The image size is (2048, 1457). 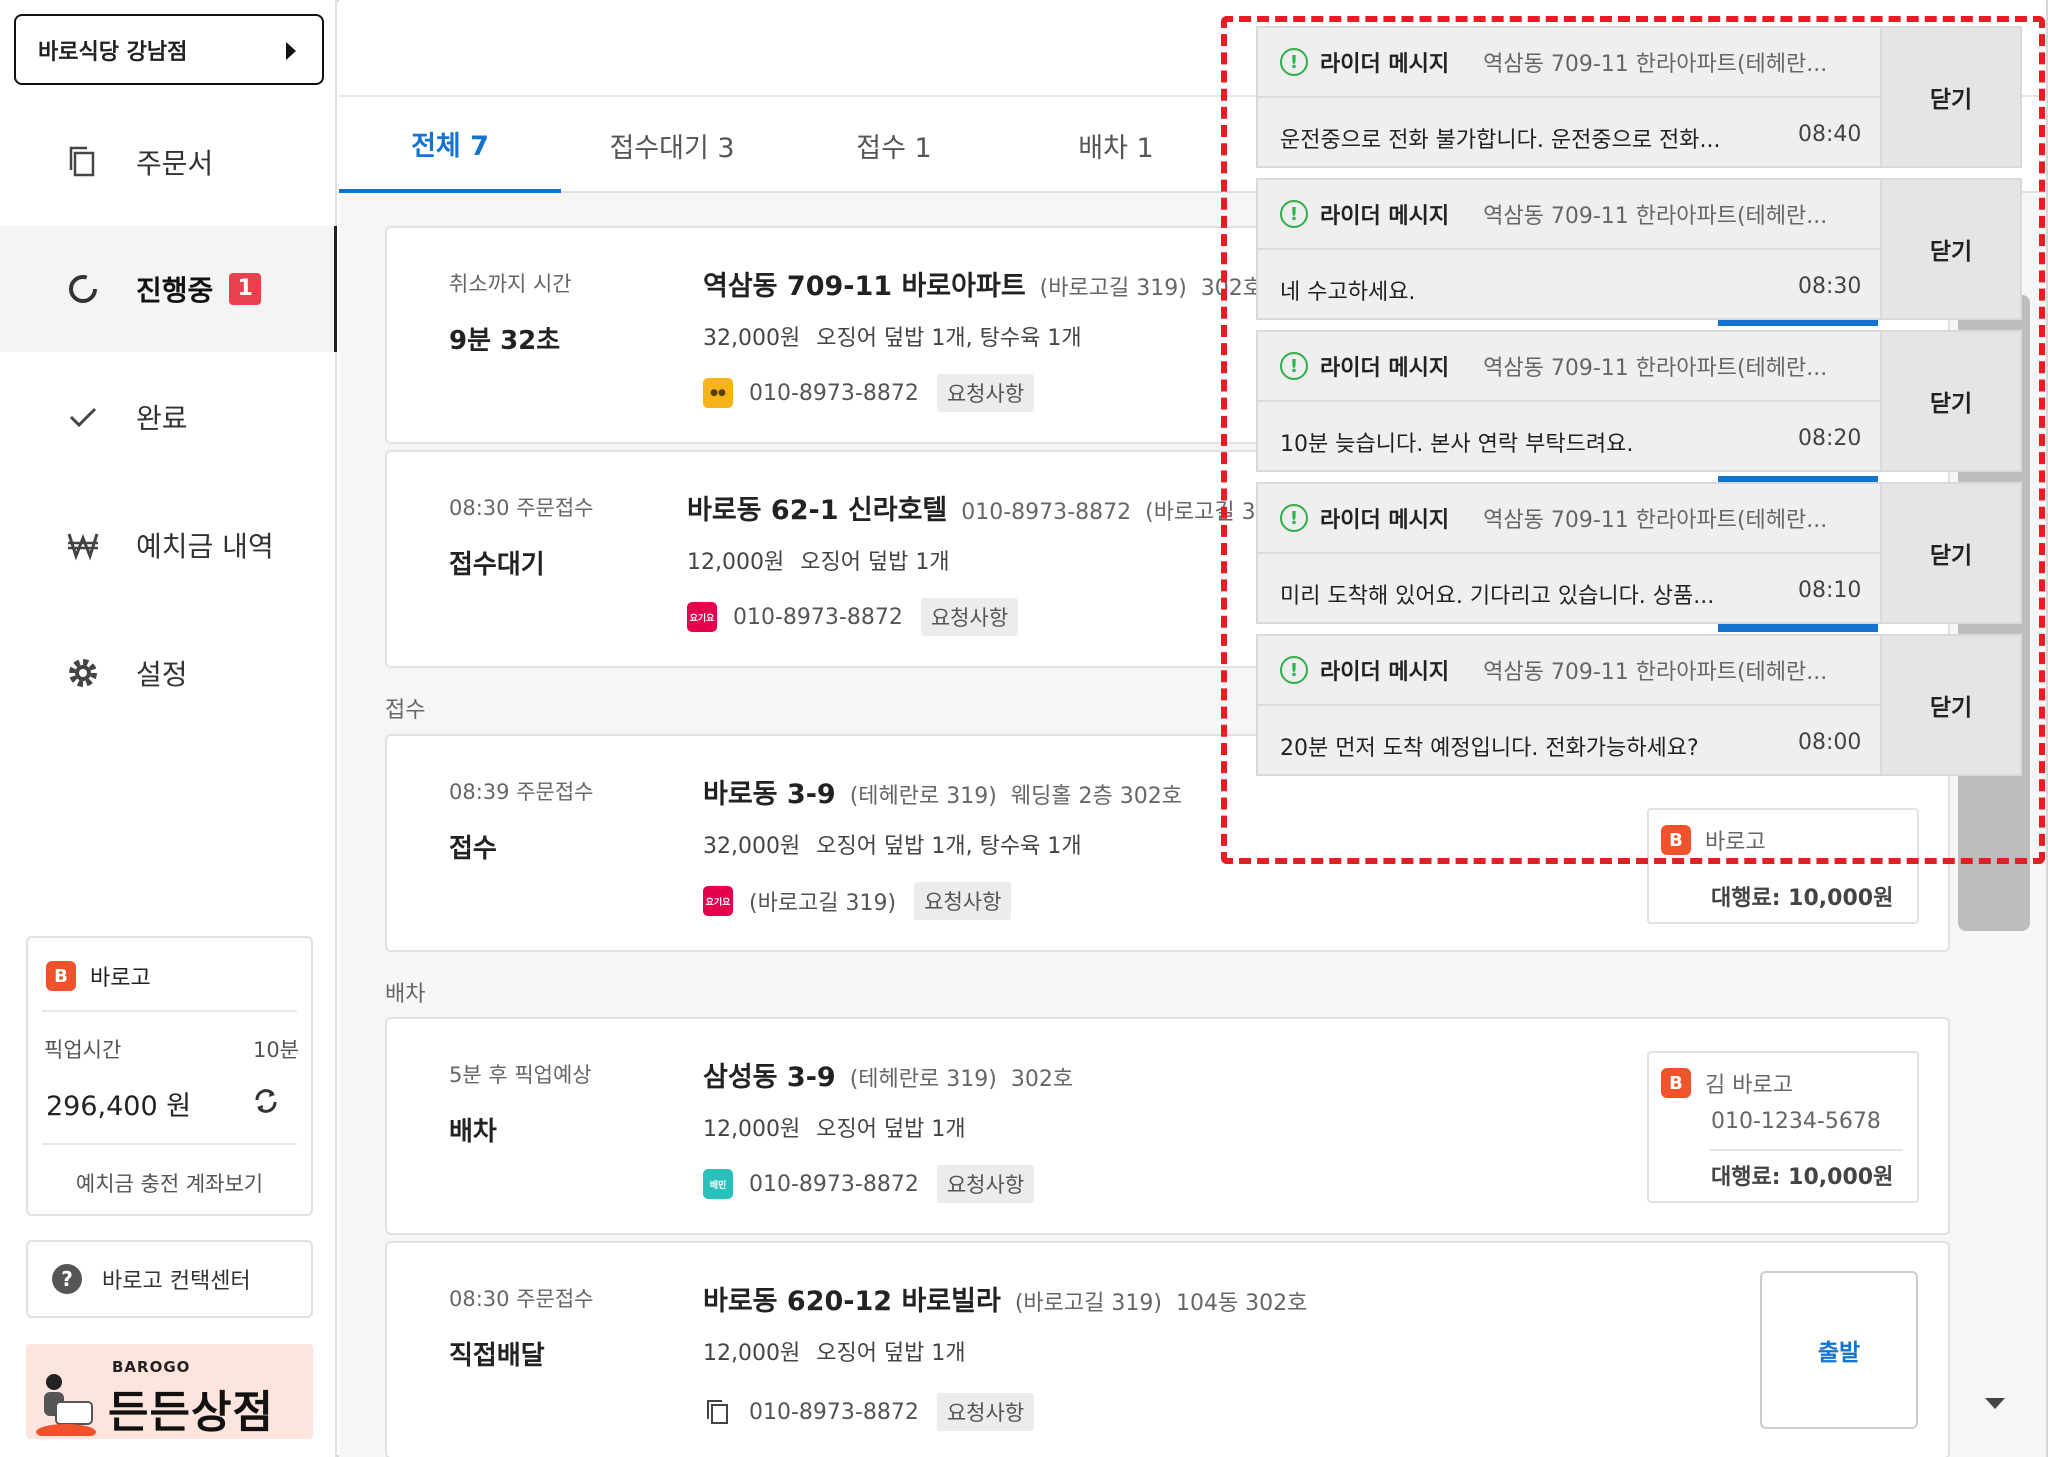 I want to click on deposit-brand: B 바로고, so click(x=98, y=976).